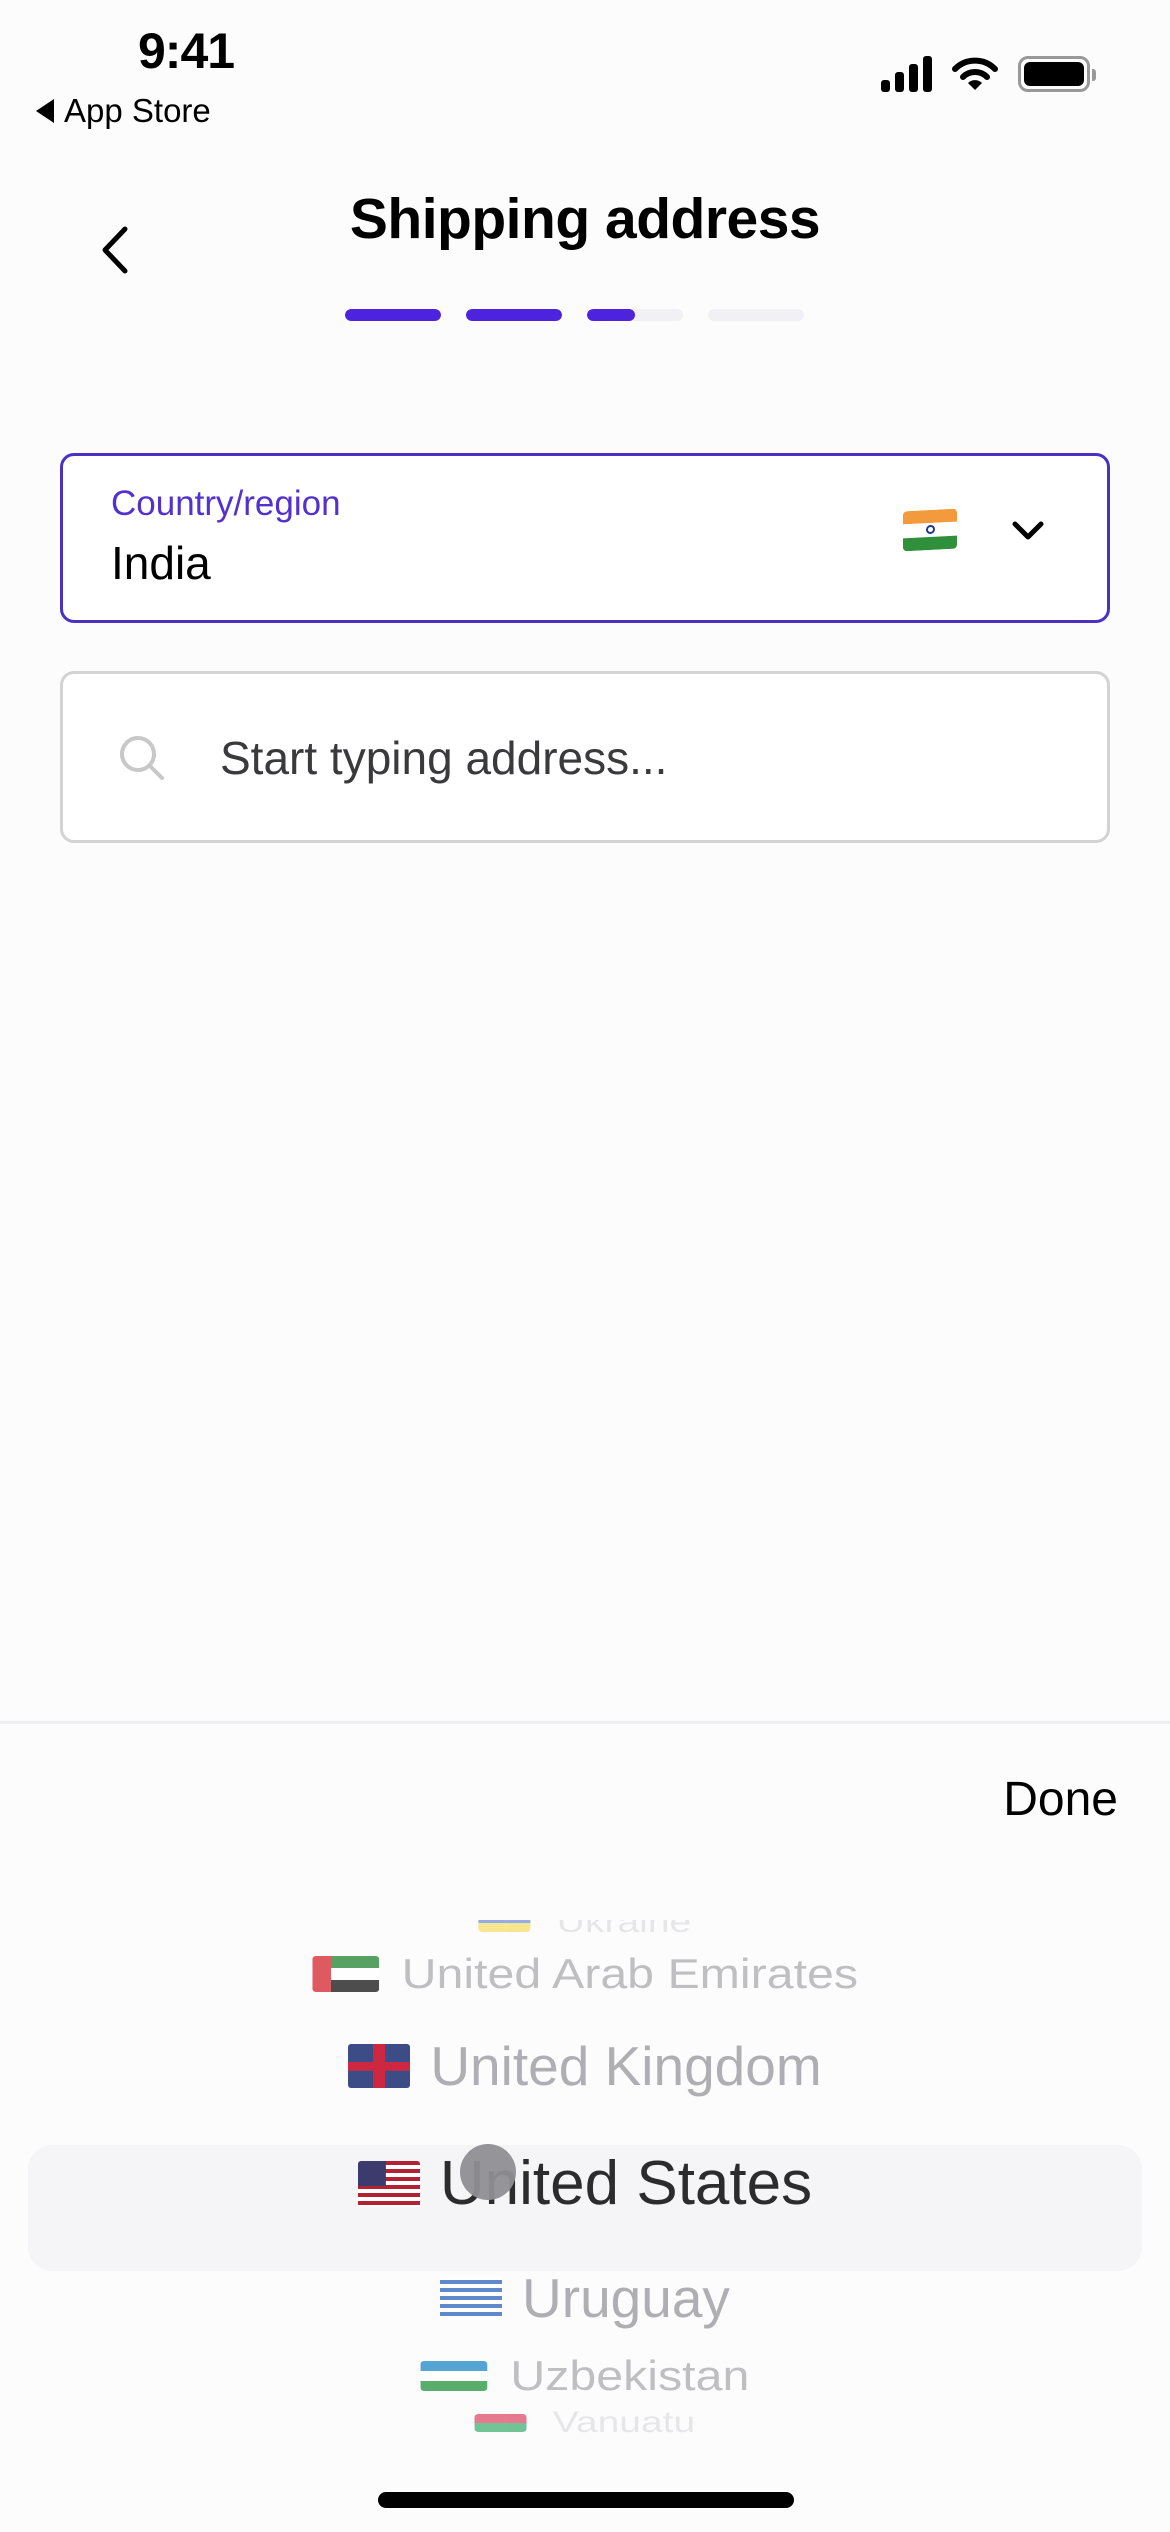 The height and width of the screenshot is (2532, 1170). What do you see at coordinates (1057, 74) in the screenshot?
I see `battery-icon` at bounding box center [1057, 74].